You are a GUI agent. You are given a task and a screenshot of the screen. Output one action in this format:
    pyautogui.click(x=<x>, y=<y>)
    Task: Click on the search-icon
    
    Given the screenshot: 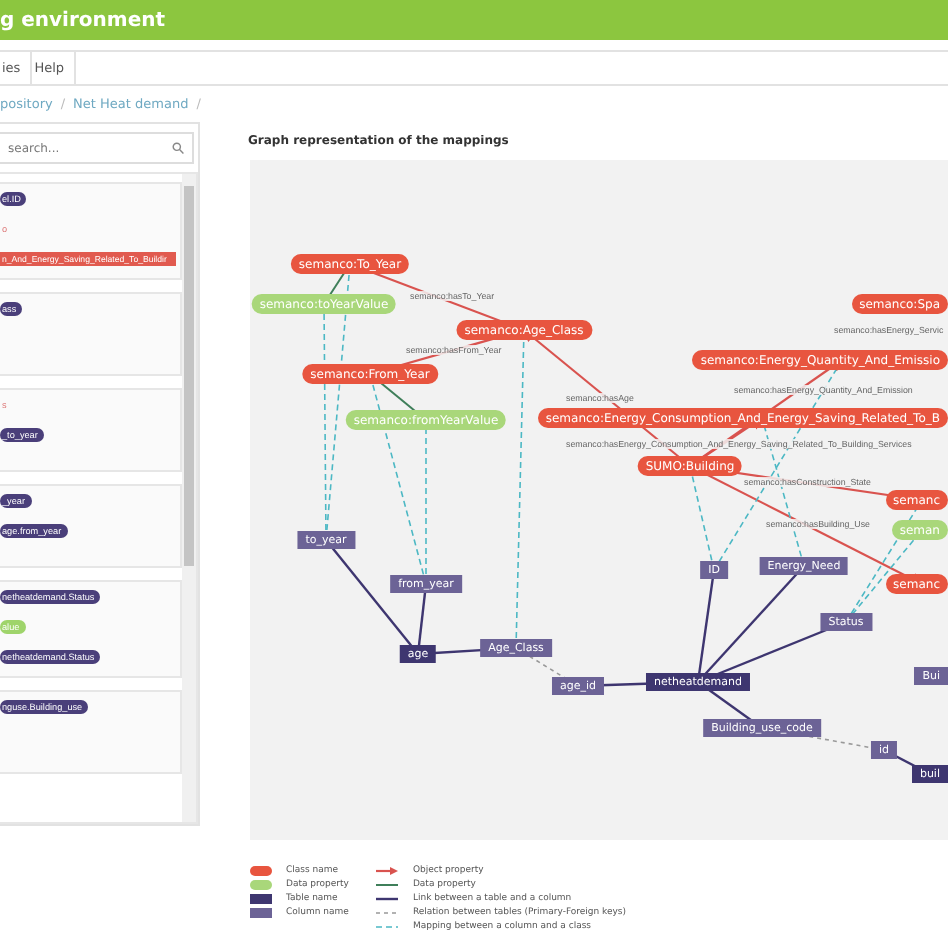 What is the action you would take?
    pyautogui.click(x=178, y=148)
    